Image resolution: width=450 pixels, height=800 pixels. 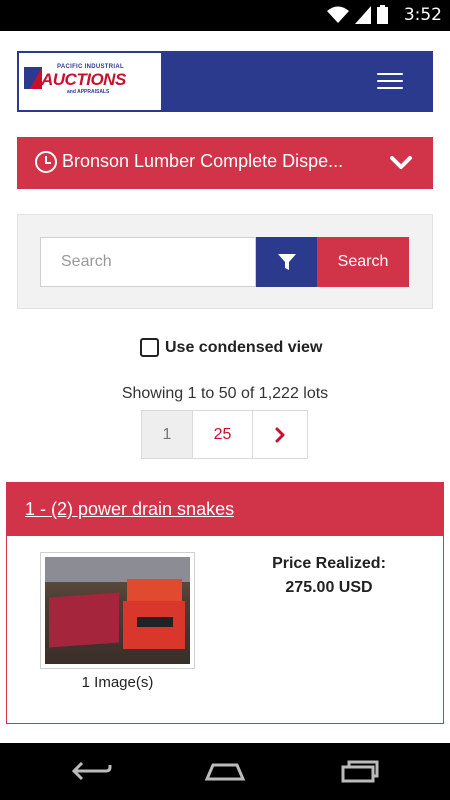 What do you see at coordinates (33, 78) in the screenshot?
I see `logo-mark` at bounding box center [33, 78].